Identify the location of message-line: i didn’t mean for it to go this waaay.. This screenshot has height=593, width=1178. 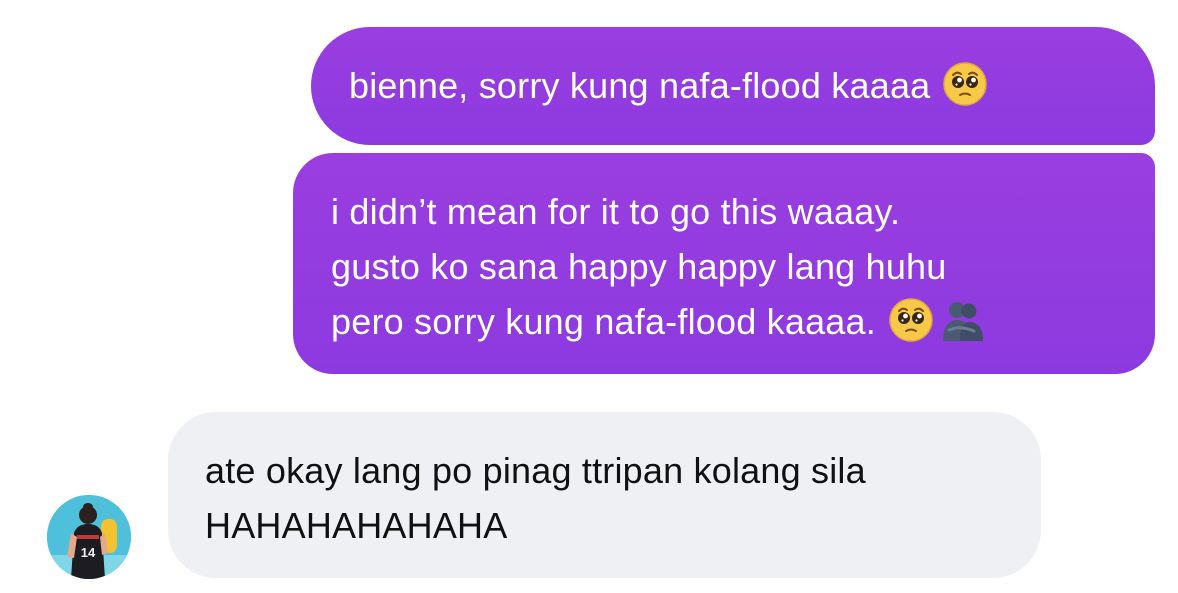
(616, 211).